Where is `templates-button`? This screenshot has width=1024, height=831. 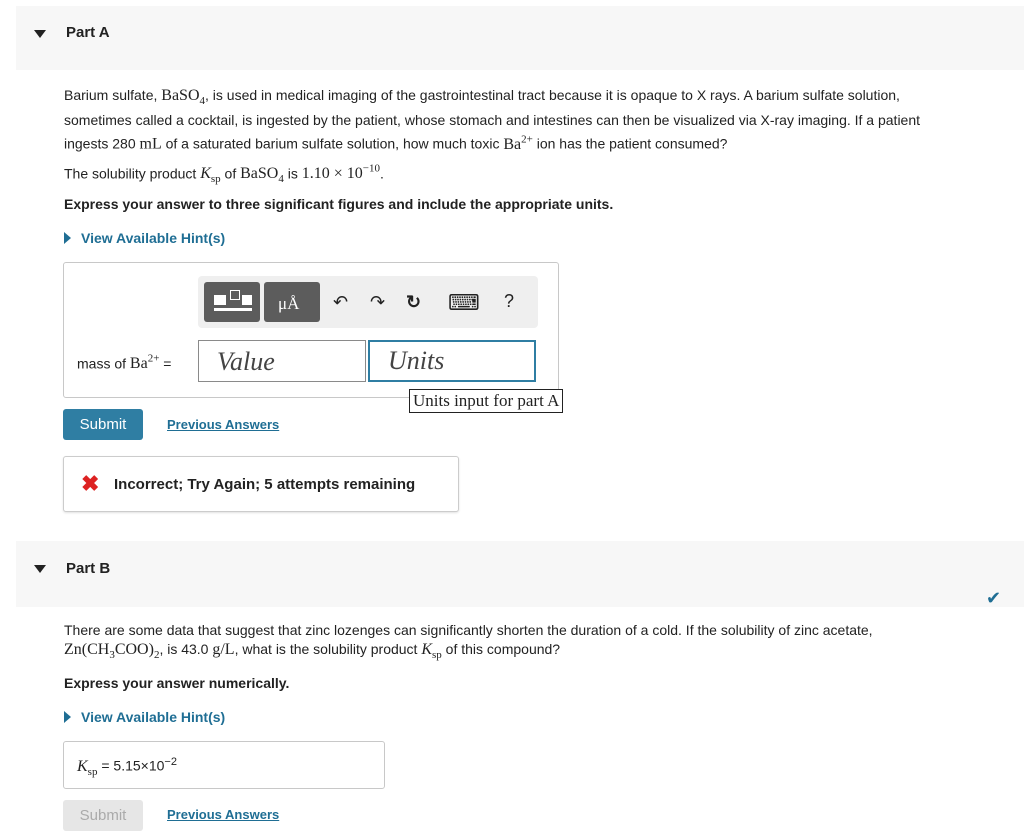
templates-button is located at coordinates (232, 302).